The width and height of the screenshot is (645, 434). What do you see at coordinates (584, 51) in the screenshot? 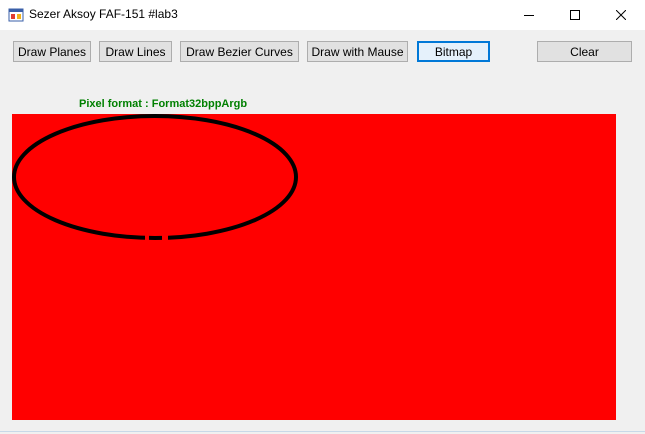
I see `clear-button: Clear` at bounding box center [584, 51].